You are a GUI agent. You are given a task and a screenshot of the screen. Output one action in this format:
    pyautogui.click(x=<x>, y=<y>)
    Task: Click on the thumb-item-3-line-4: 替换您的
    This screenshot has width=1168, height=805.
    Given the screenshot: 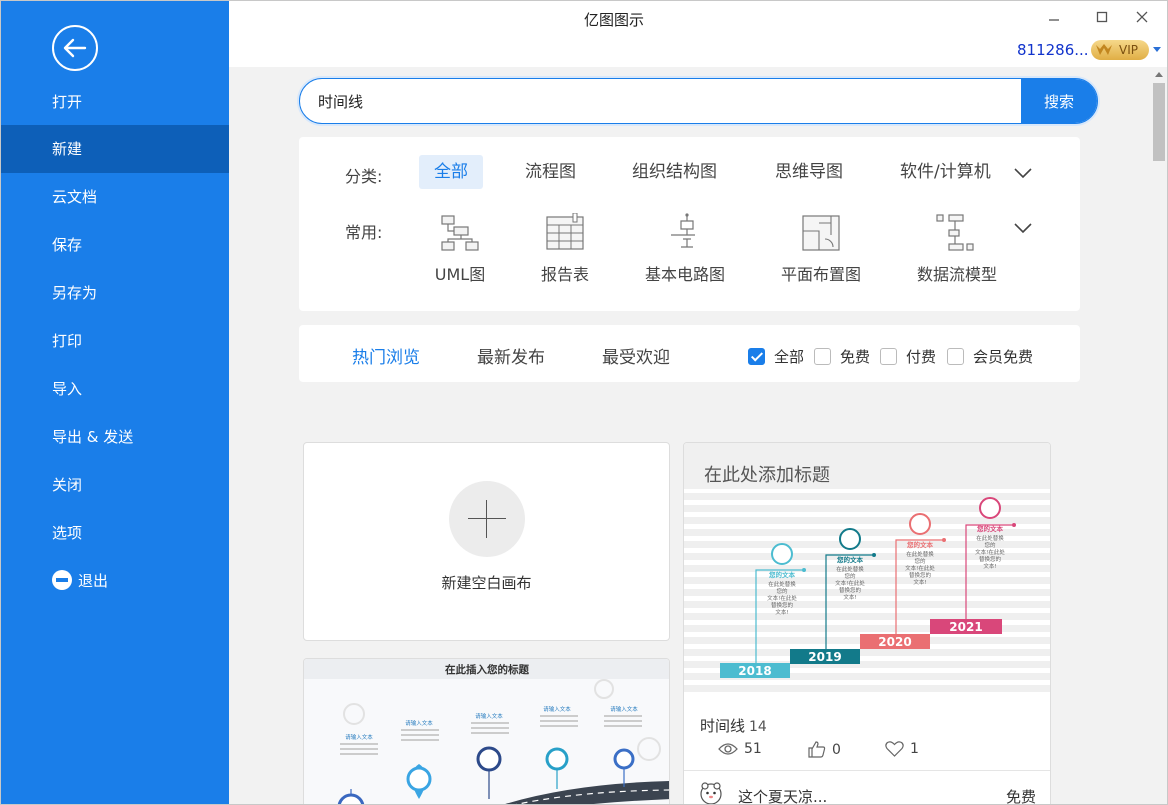 What is the action you would take?
    pyautogui.click(x=920, y=575)
    